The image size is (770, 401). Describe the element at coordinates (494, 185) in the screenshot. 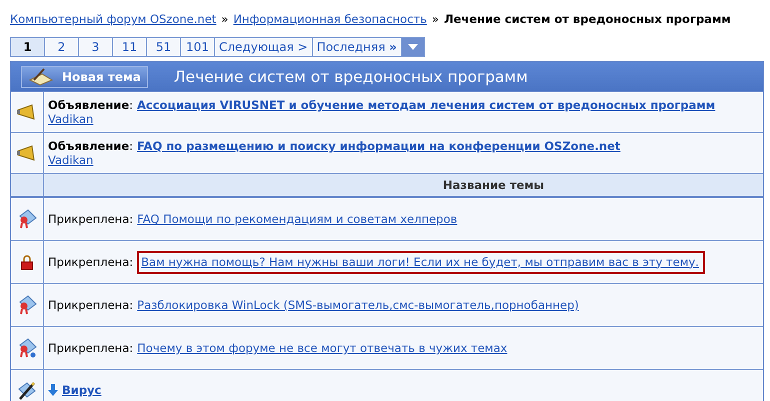

I see `column-header: Название темы` at that location.